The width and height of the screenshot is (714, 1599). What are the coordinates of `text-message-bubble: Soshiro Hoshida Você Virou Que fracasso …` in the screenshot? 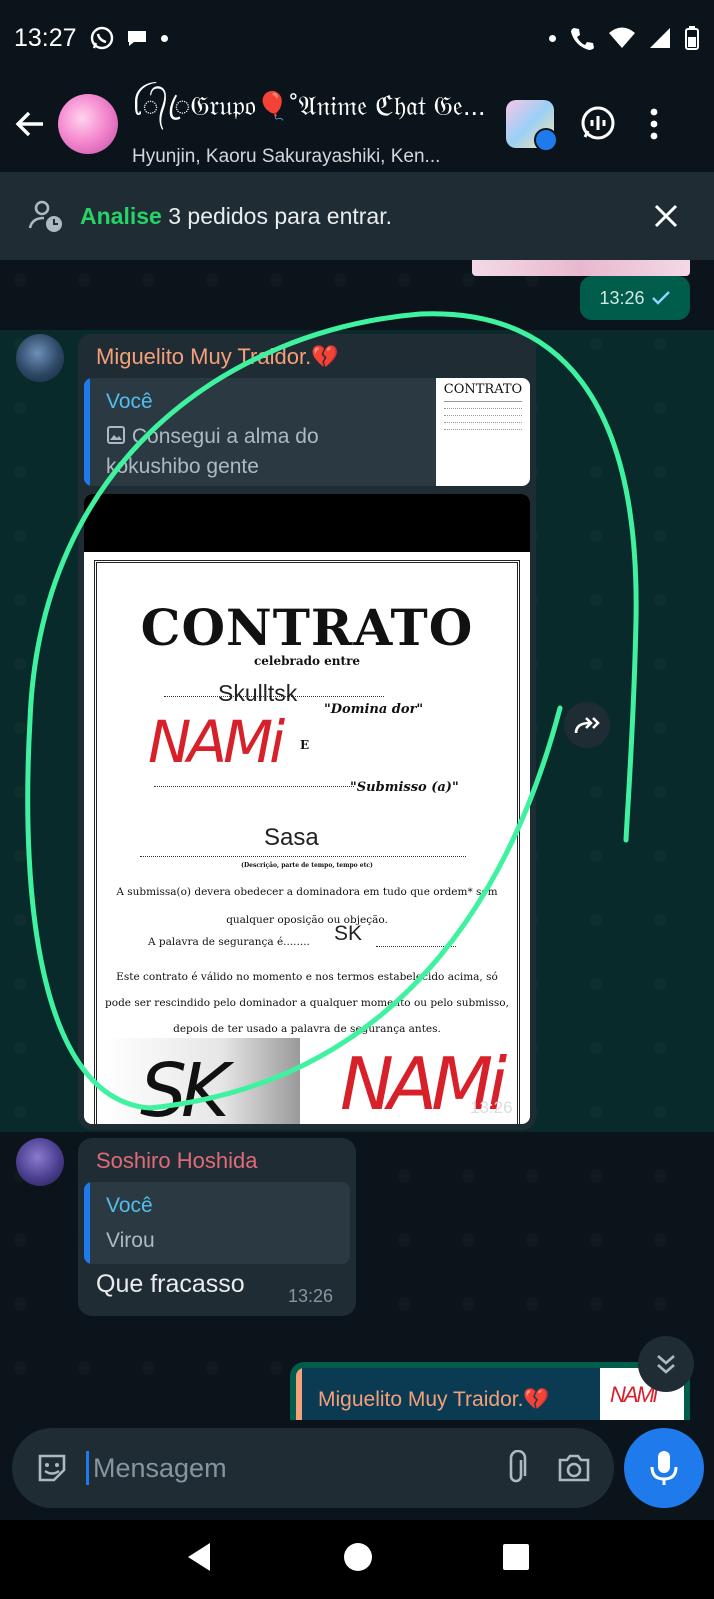 It's located at (217, 1227).